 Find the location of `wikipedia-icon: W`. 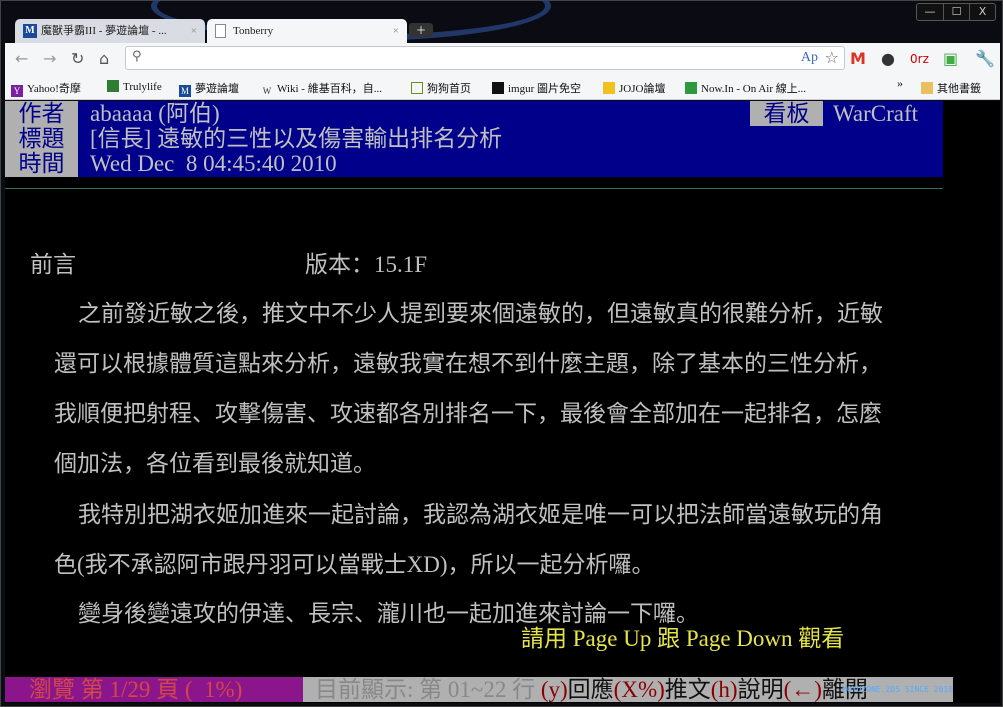

wikipedia-icon: W is located at coordinates (267, 91).